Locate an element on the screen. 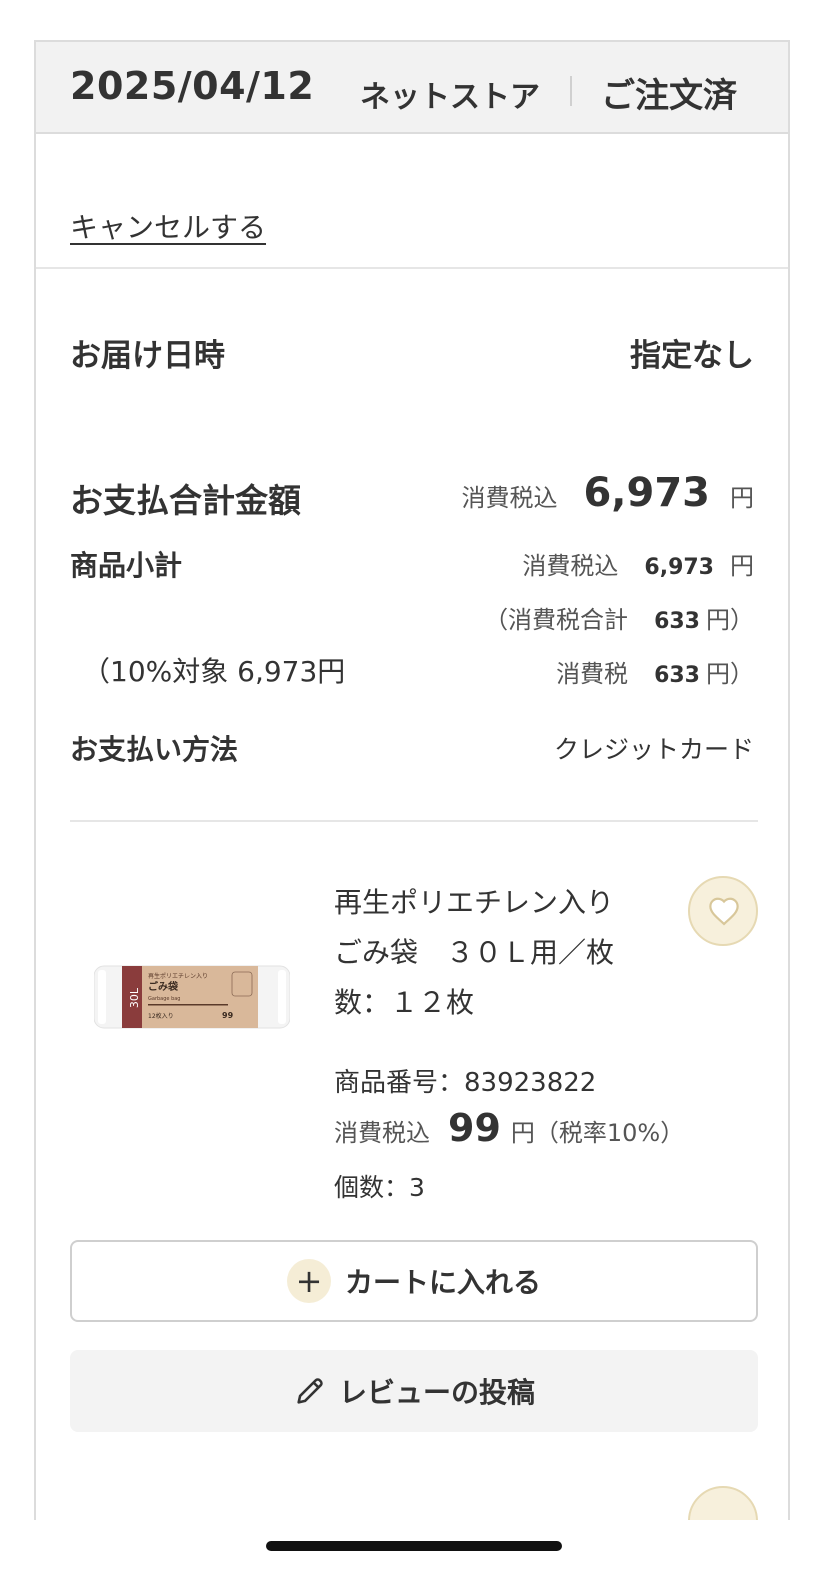  subtotal-label: 商品小計 is located at coordinates (126, 565).